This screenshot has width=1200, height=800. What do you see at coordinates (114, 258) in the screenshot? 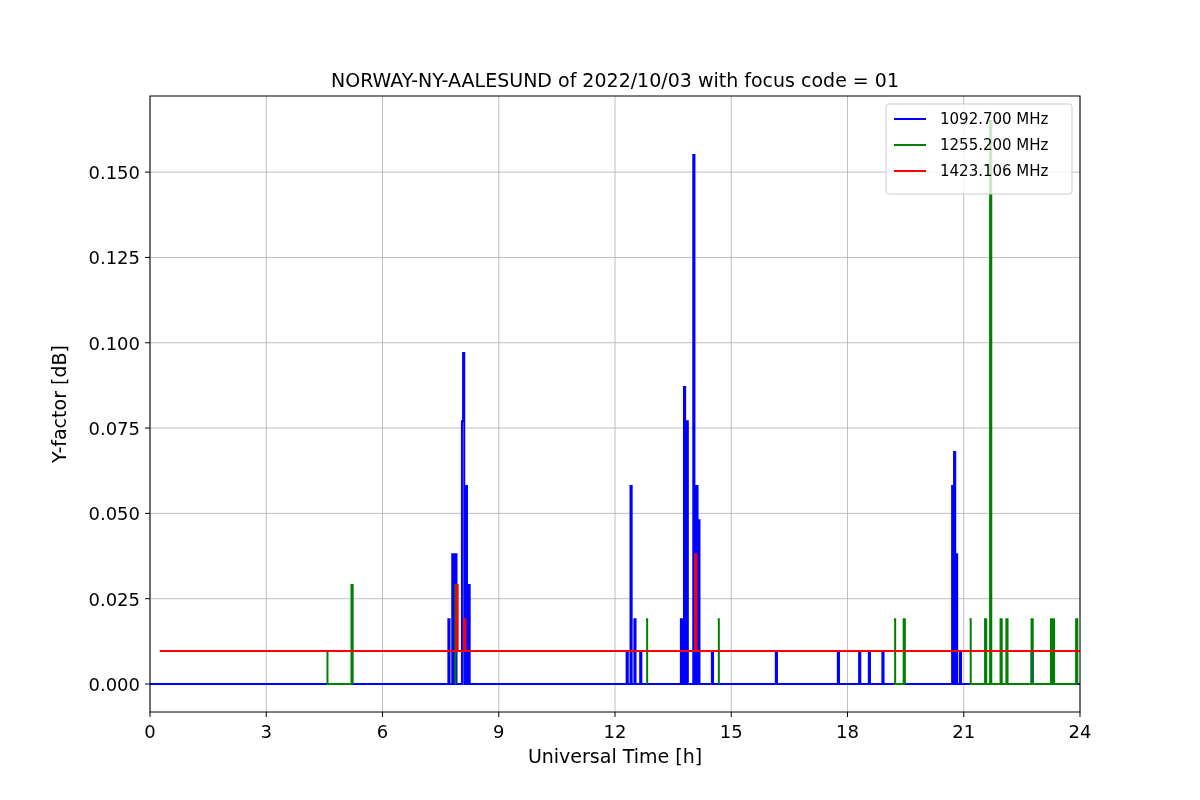
I see `tick-label: 0.125` at bounding box center [114, 258].